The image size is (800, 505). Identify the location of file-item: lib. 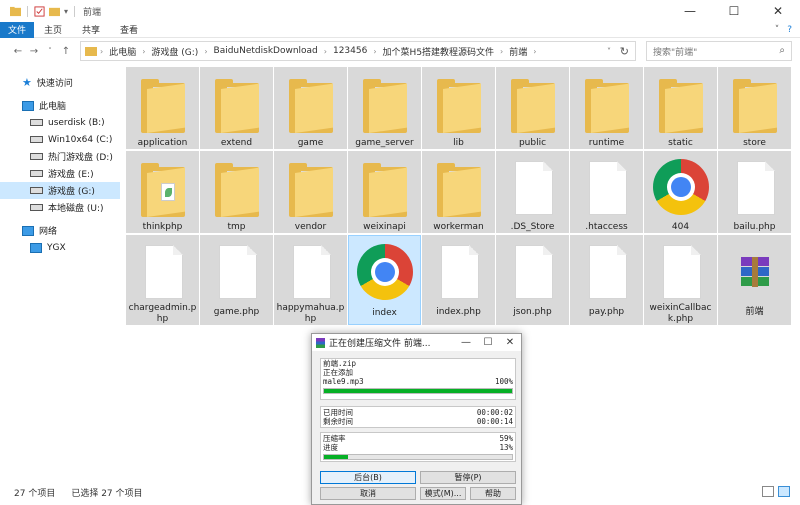
(458, 108).